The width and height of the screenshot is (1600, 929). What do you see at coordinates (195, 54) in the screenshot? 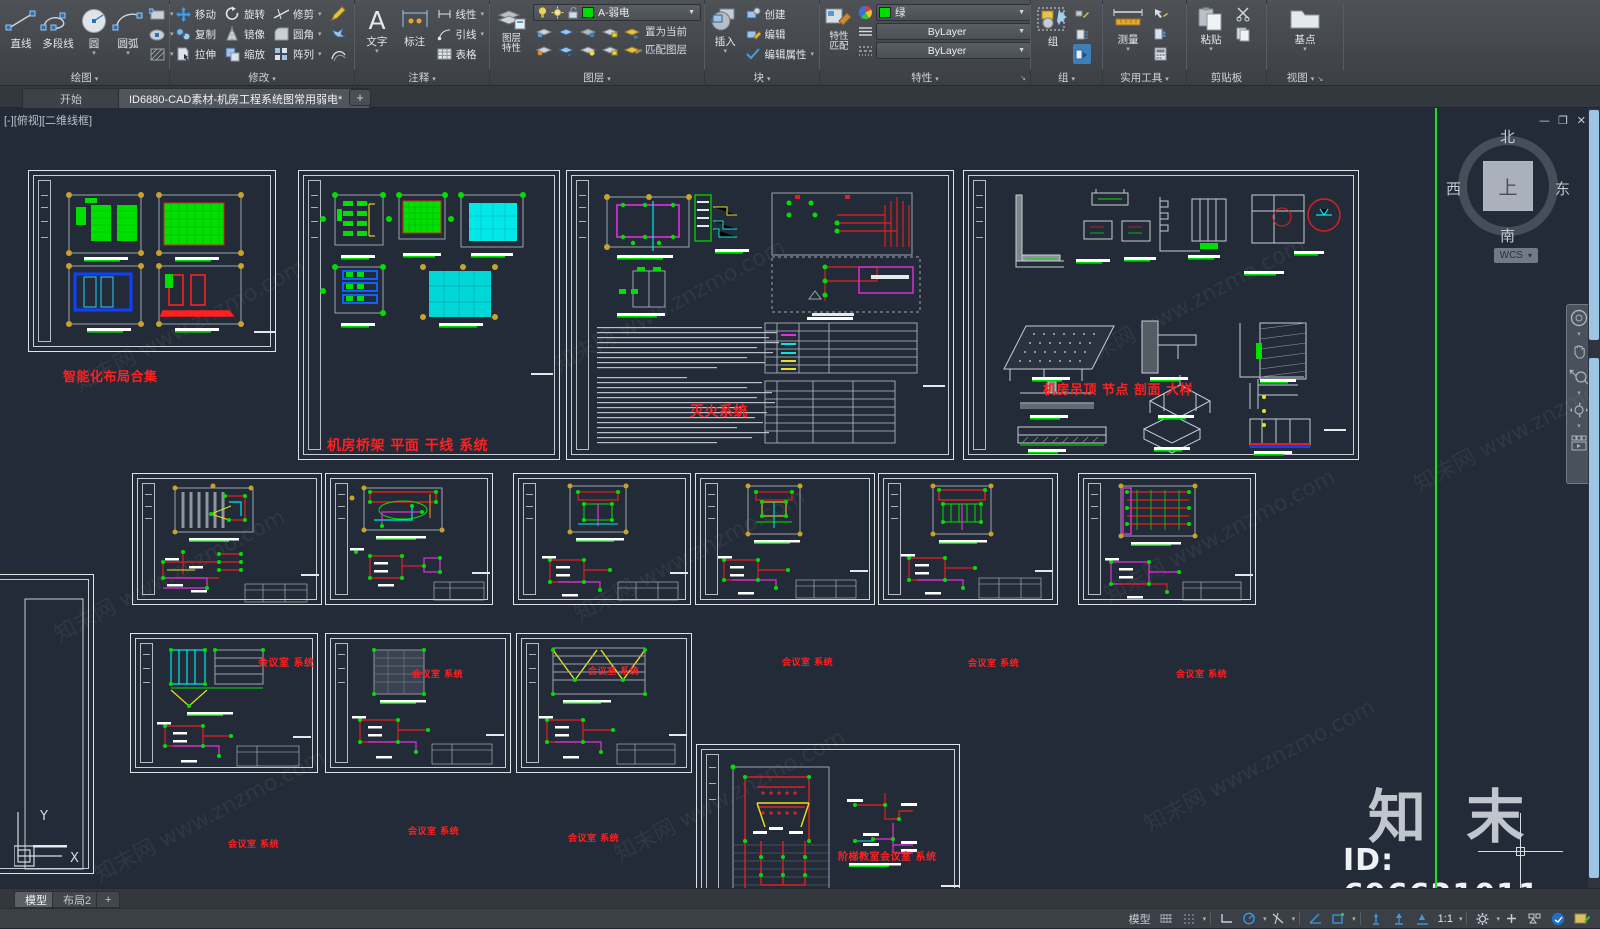
I see `stretch-button: 拉伸` at bounding box center [195, 54].